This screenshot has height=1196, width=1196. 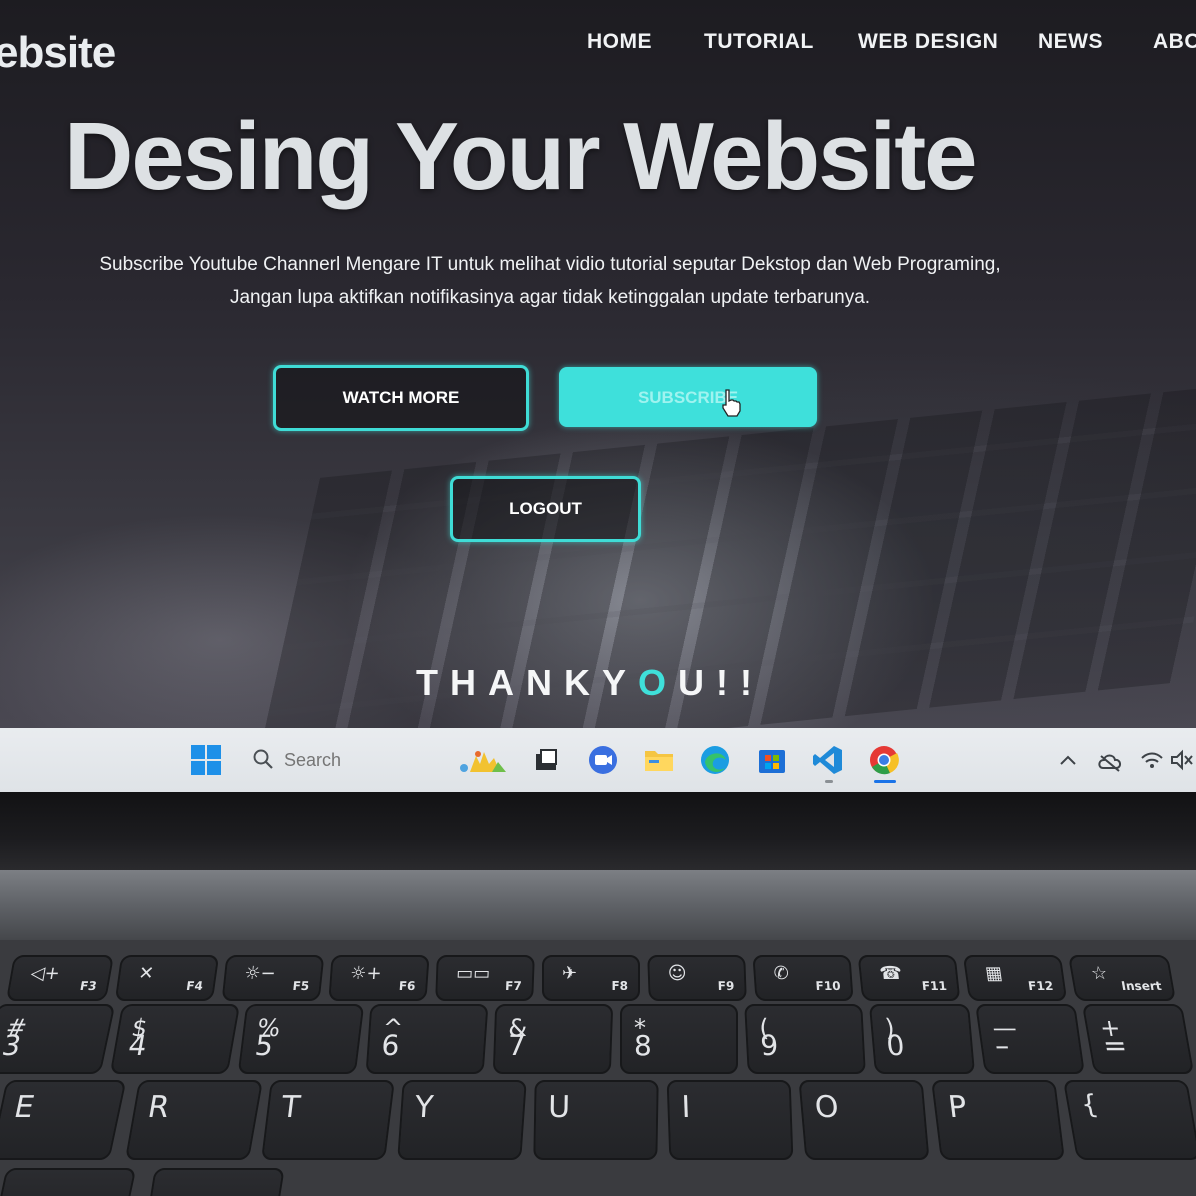 What do you see at coordinates (619, 42) in the screenshot?
I see `nav-home: HOME` at bounding box center [619, 42].